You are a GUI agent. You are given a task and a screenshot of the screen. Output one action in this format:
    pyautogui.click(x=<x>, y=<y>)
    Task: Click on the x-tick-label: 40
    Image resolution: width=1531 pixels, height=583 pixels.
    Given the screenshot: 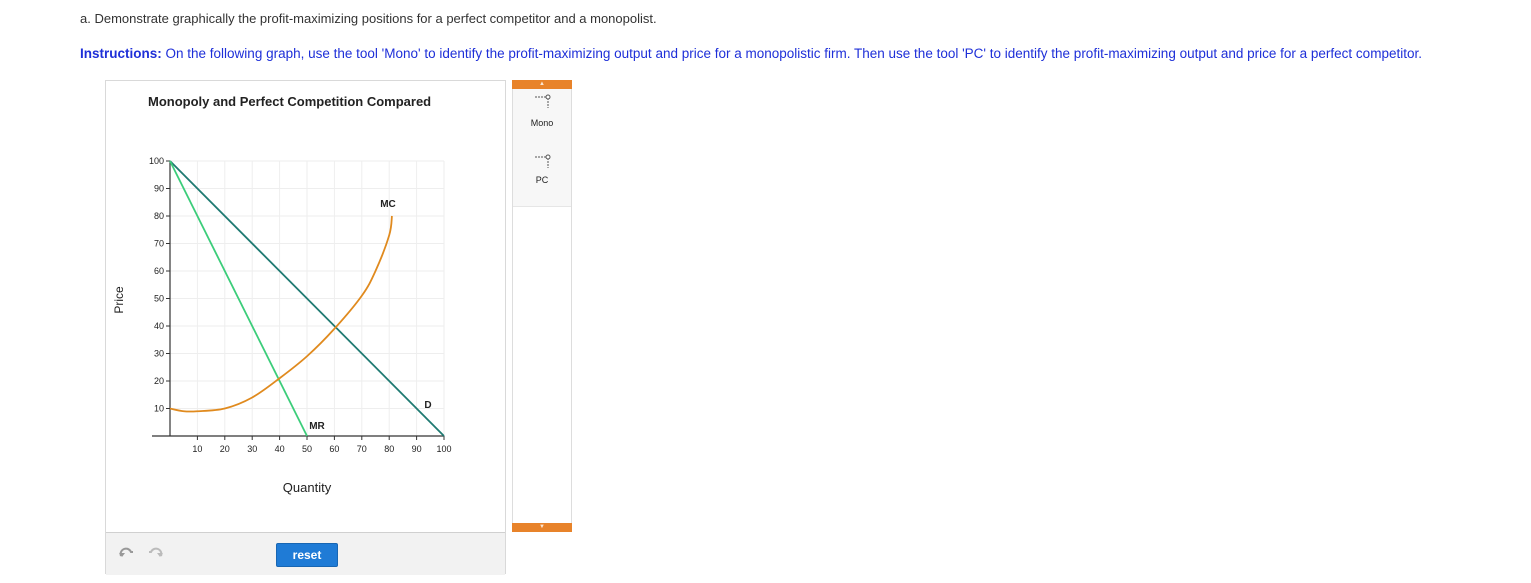 What is the action you would take?
    pyautogui.click(x=280, y=449)
    